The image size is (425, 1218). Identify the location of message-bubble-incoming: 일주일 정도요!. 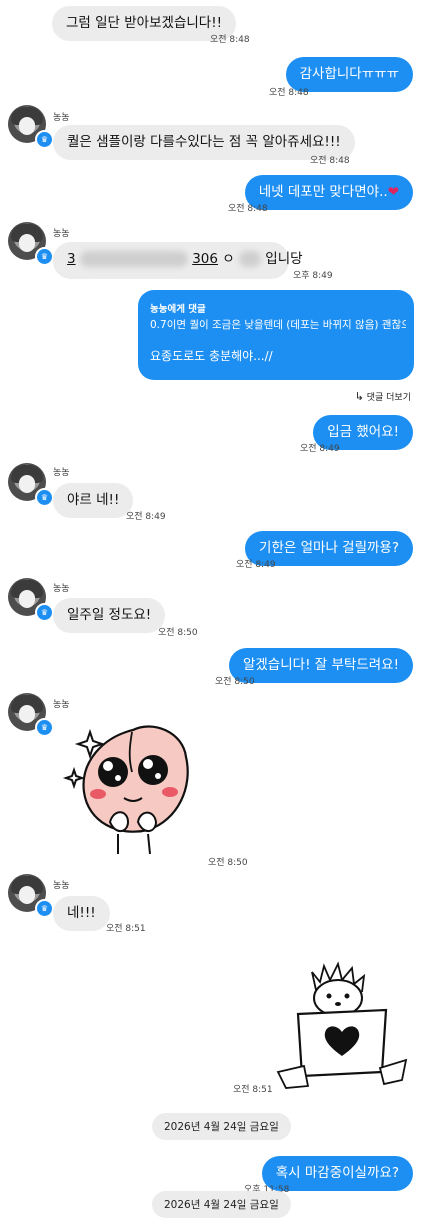
(109, 615).